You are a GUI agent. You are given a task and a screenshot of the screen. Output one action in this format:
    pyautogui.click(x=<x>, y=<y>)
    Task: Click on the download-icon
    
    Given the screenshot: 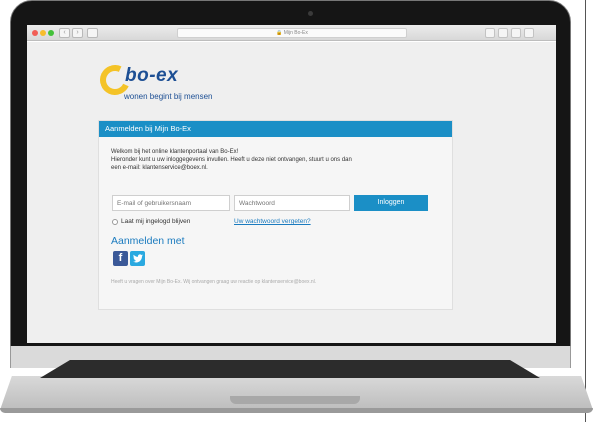 What is the action you would take?
    pyautogui.click(x=490, y=33)
    